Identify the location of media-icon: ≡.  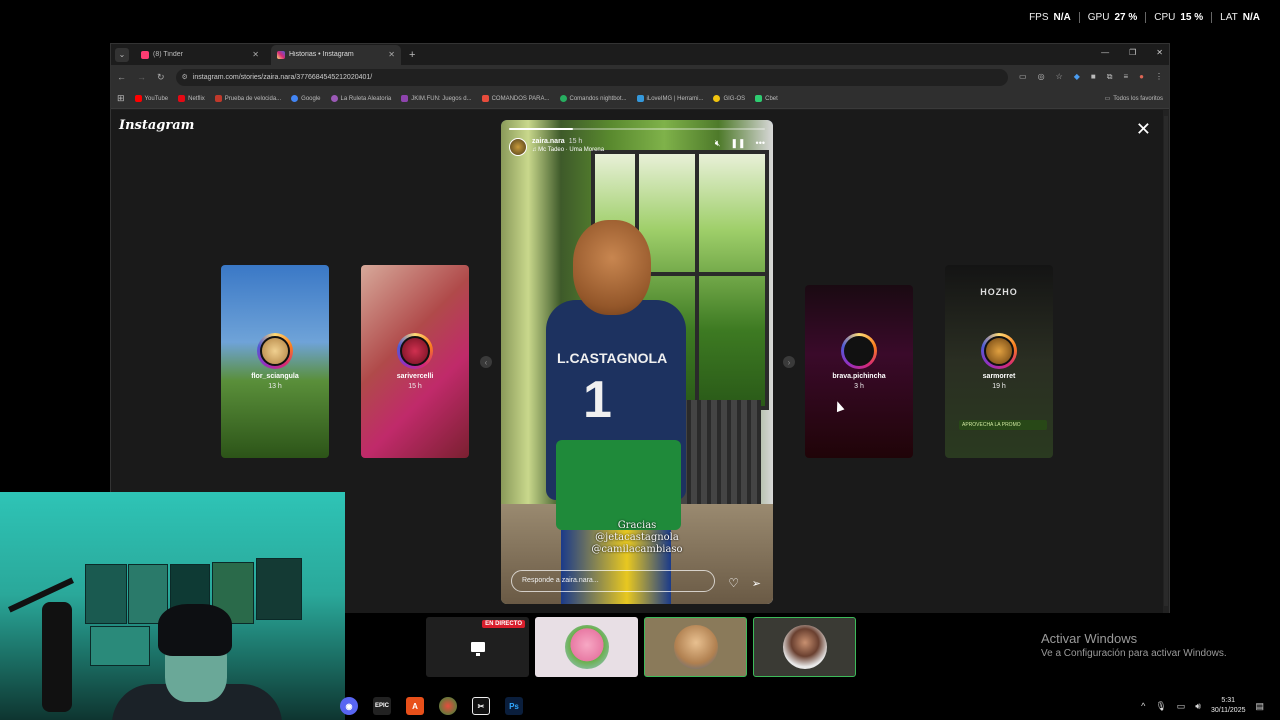
(1125, 77).